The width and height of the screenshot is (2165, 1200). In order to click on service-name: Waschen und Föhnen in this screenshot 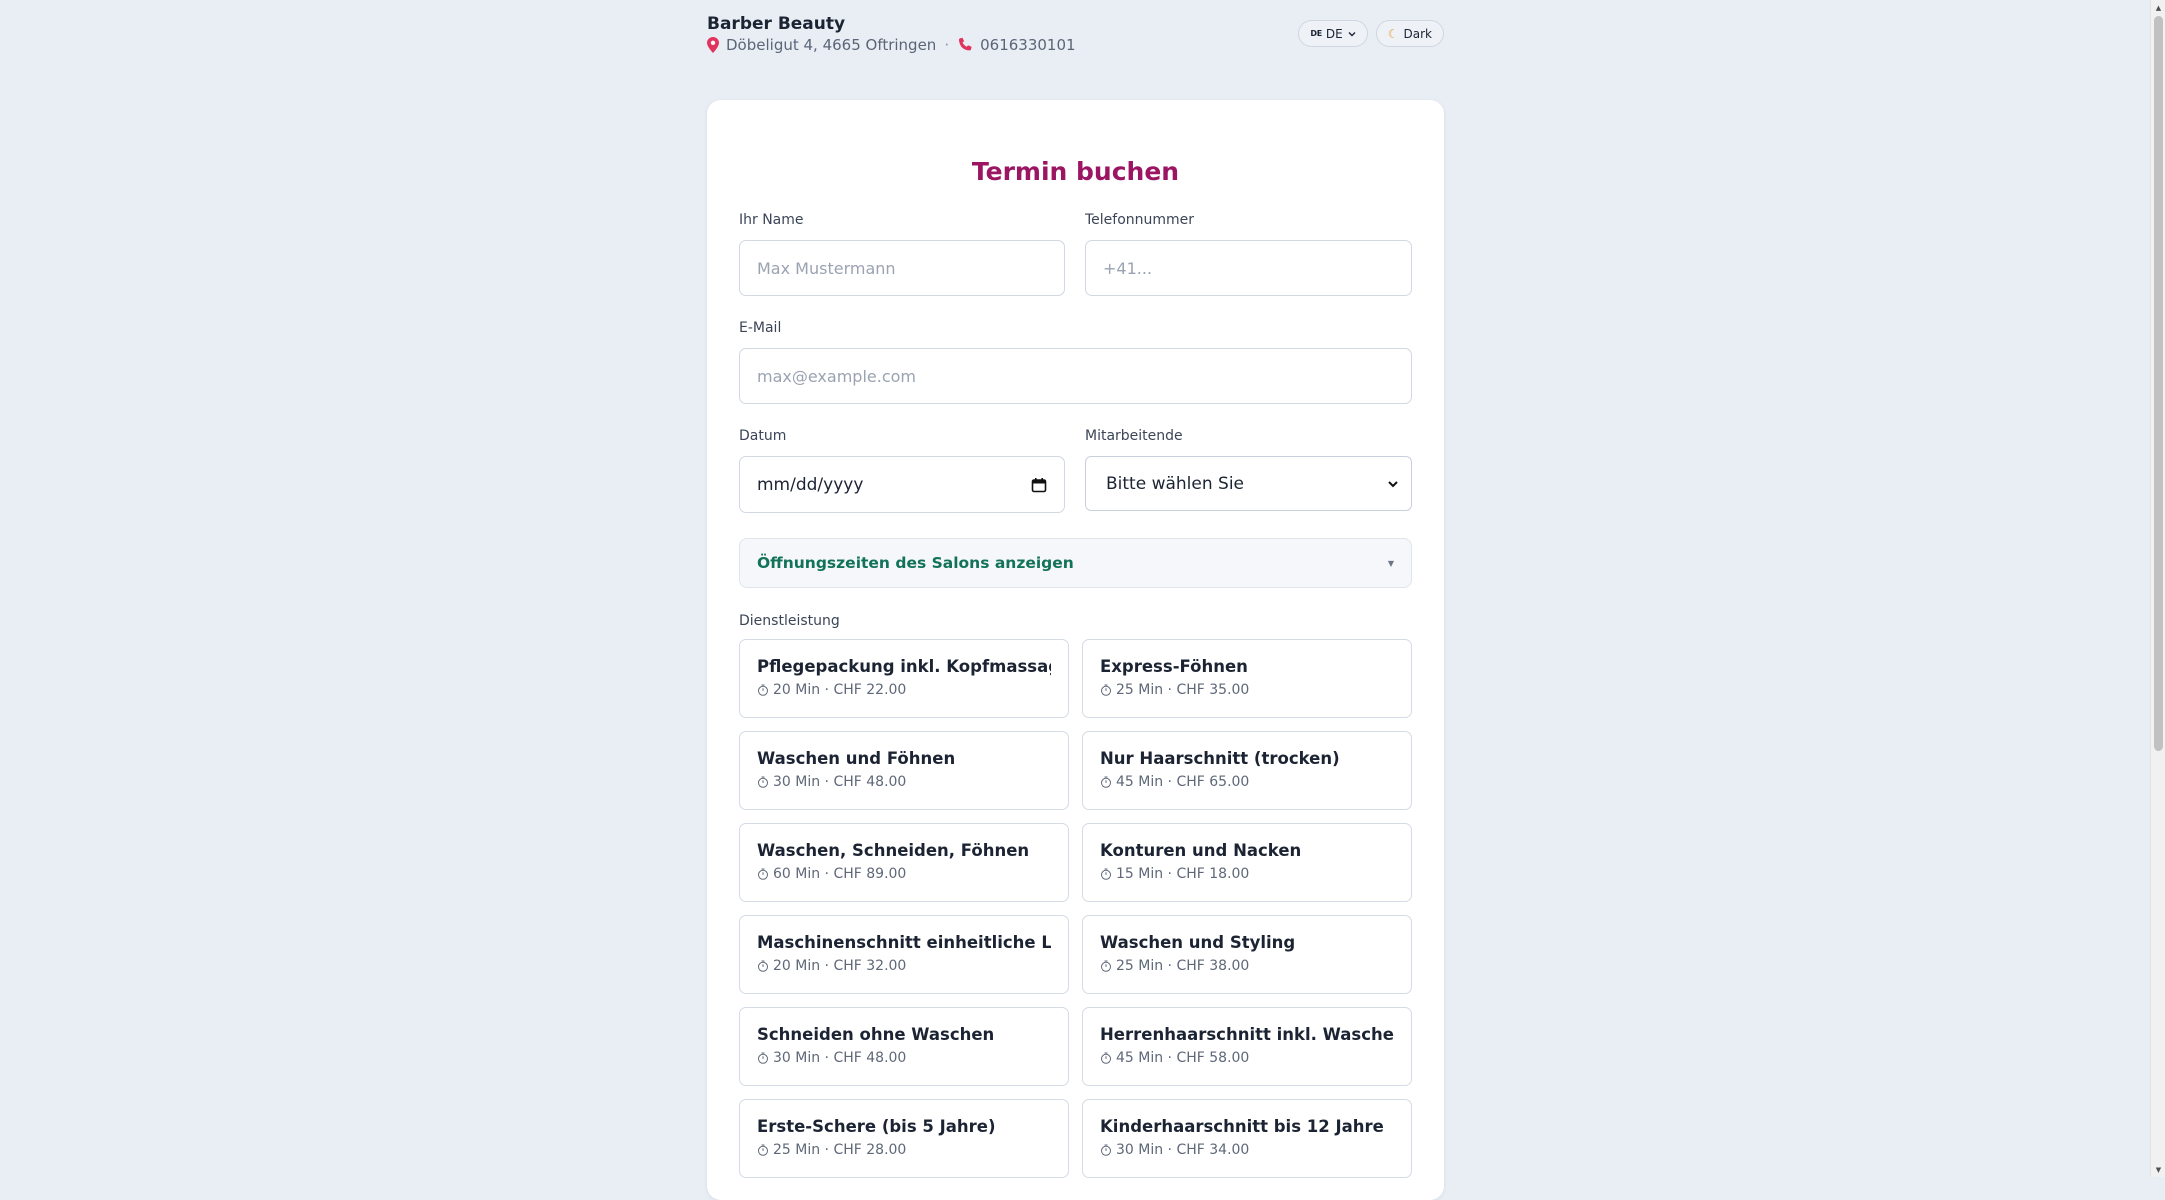, I will do `click(856, 758)`.